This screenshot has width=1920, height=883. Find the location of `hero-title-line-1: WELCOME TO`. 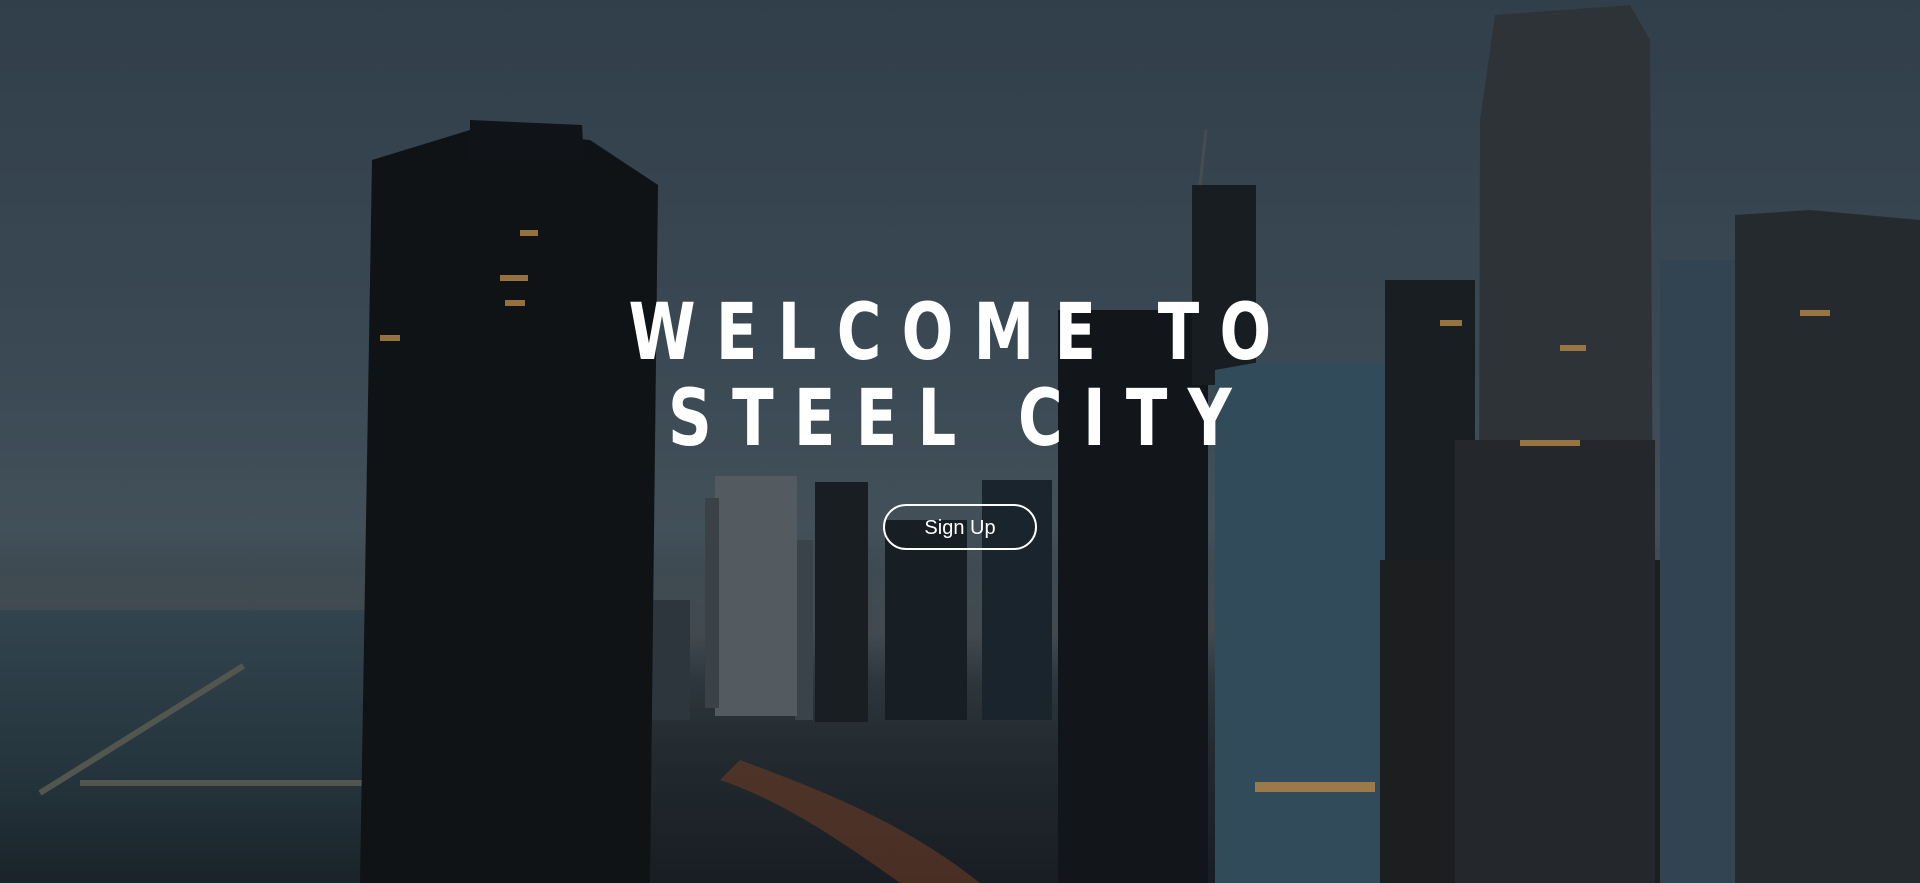

hero-title-line-1: WELCOME TO is located at coordinates (960, 333).